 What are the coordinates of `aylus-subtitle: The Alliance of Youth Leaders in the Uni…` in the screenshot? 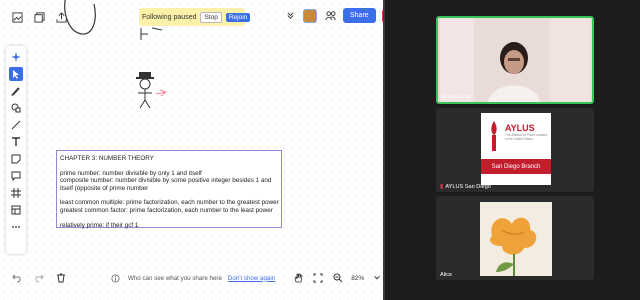 It's located at (526, 137).